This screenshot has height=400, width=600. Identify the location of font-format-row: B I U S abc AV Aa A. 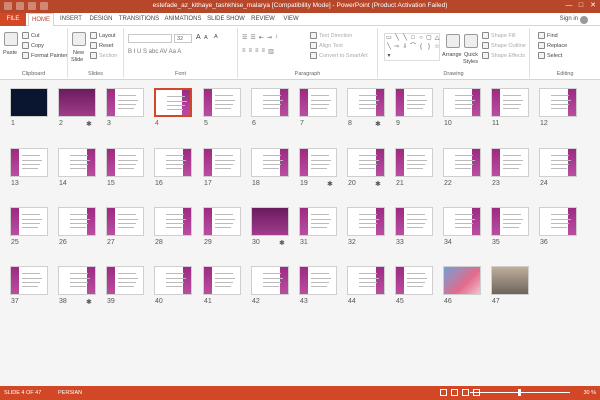
(154, 52).